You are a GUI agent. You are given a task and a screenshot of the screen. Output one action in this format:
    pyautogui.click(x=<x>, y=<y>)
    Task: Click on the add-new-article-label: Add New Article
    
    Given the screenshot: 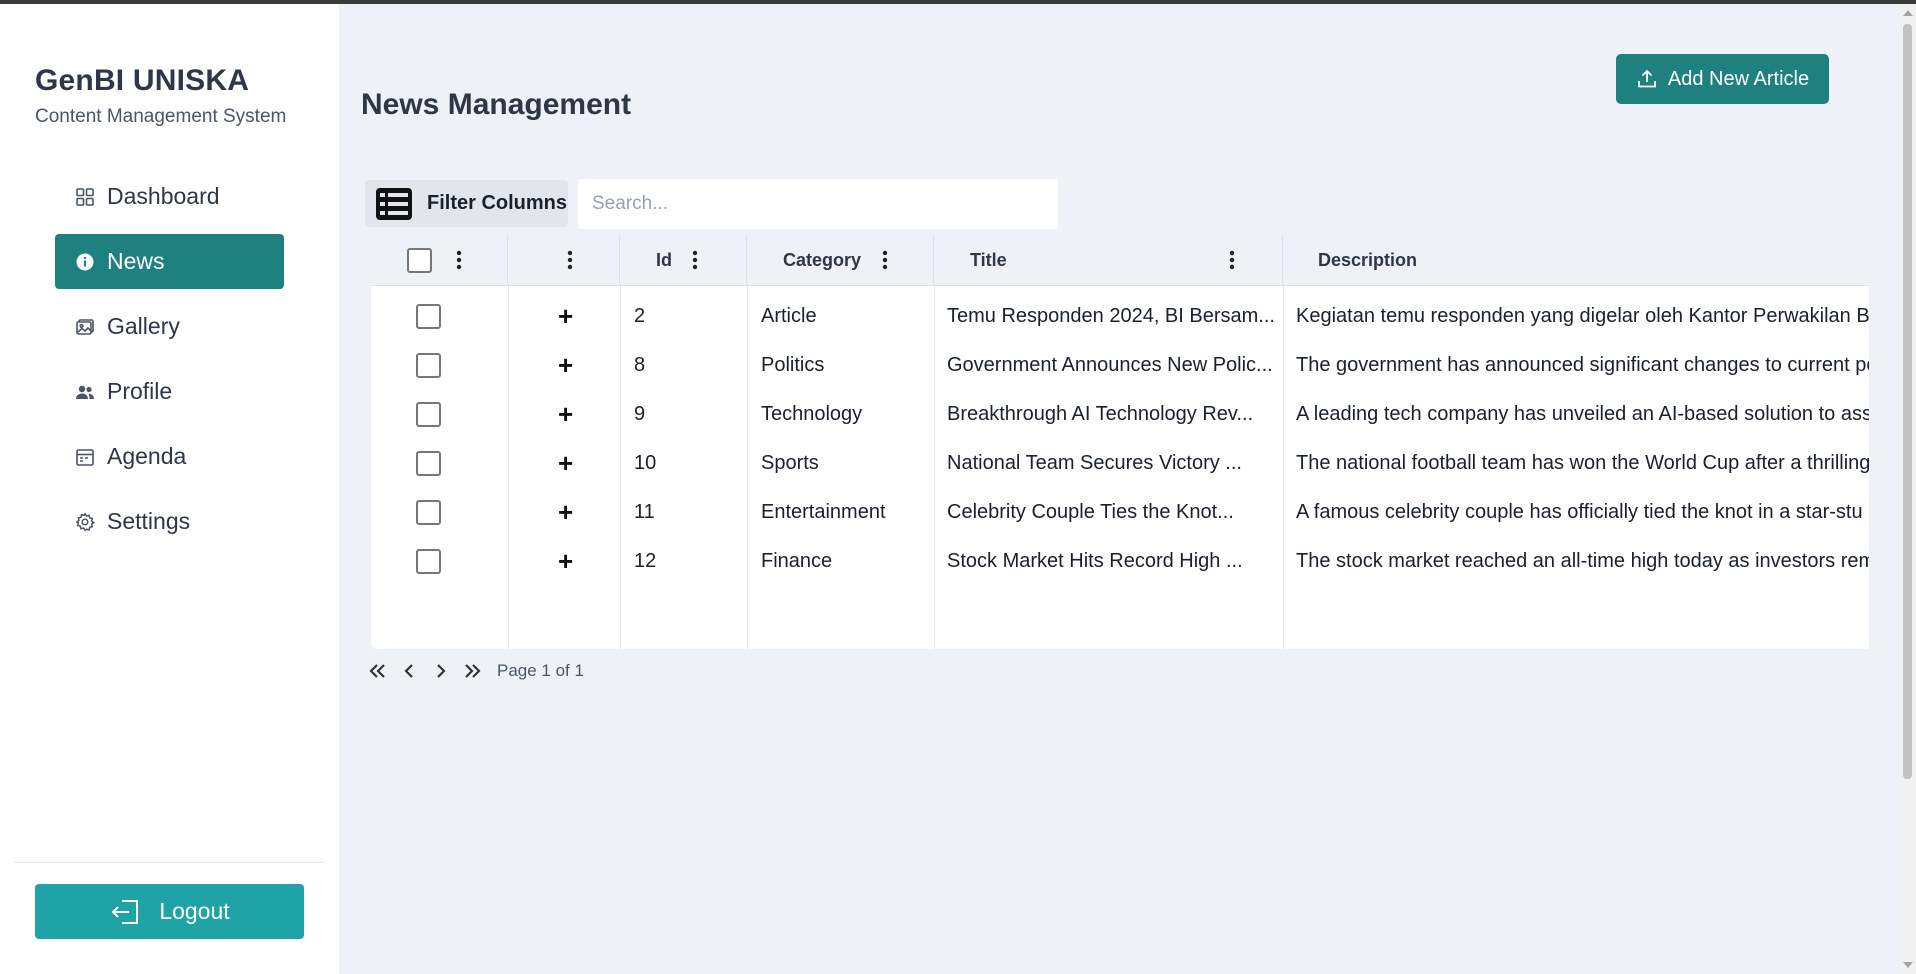 What is the action you would take?
    pyautogui.click(x=1738, y=78)
    